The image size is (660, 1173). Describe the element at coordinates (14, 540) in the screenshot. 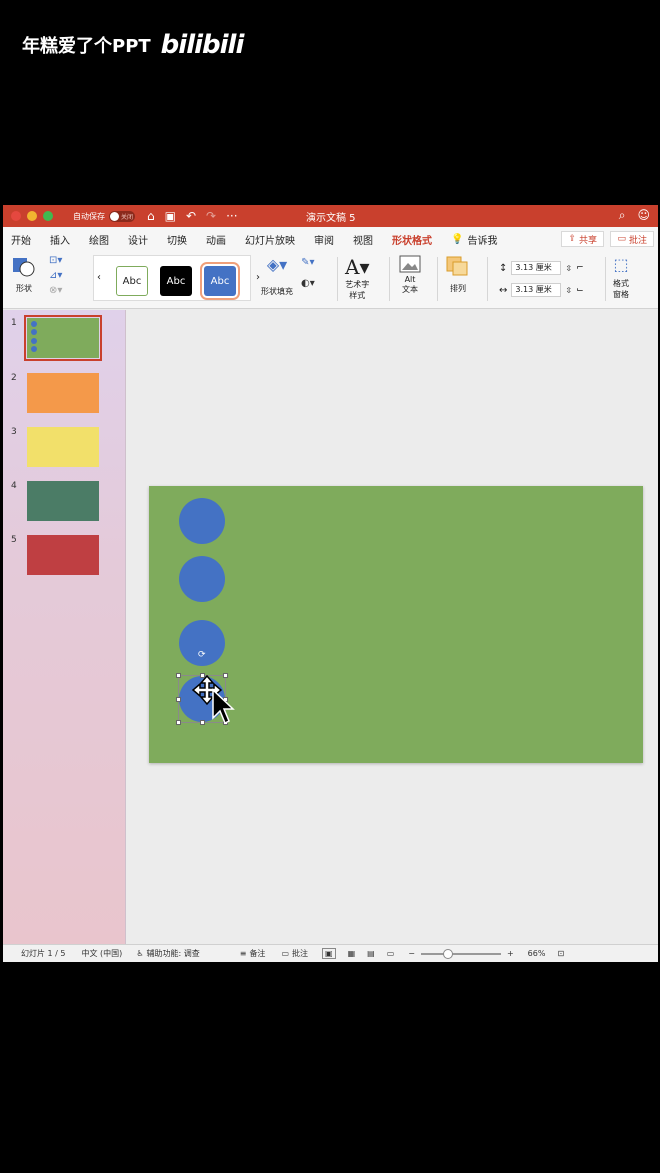

I see `slide-number: 5` at that location.